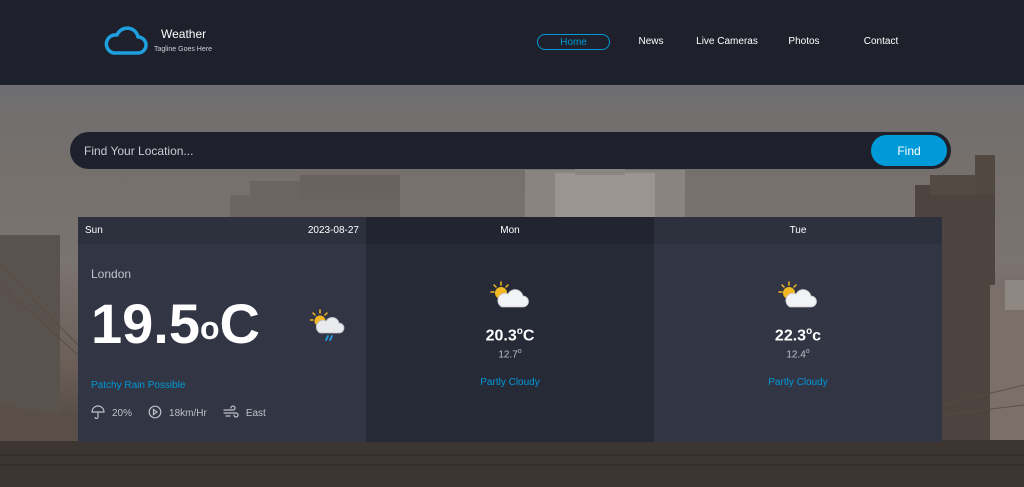 The image size is (1024, 487). I want to click on forecast-low-value: 12.4, so click(796, 355).